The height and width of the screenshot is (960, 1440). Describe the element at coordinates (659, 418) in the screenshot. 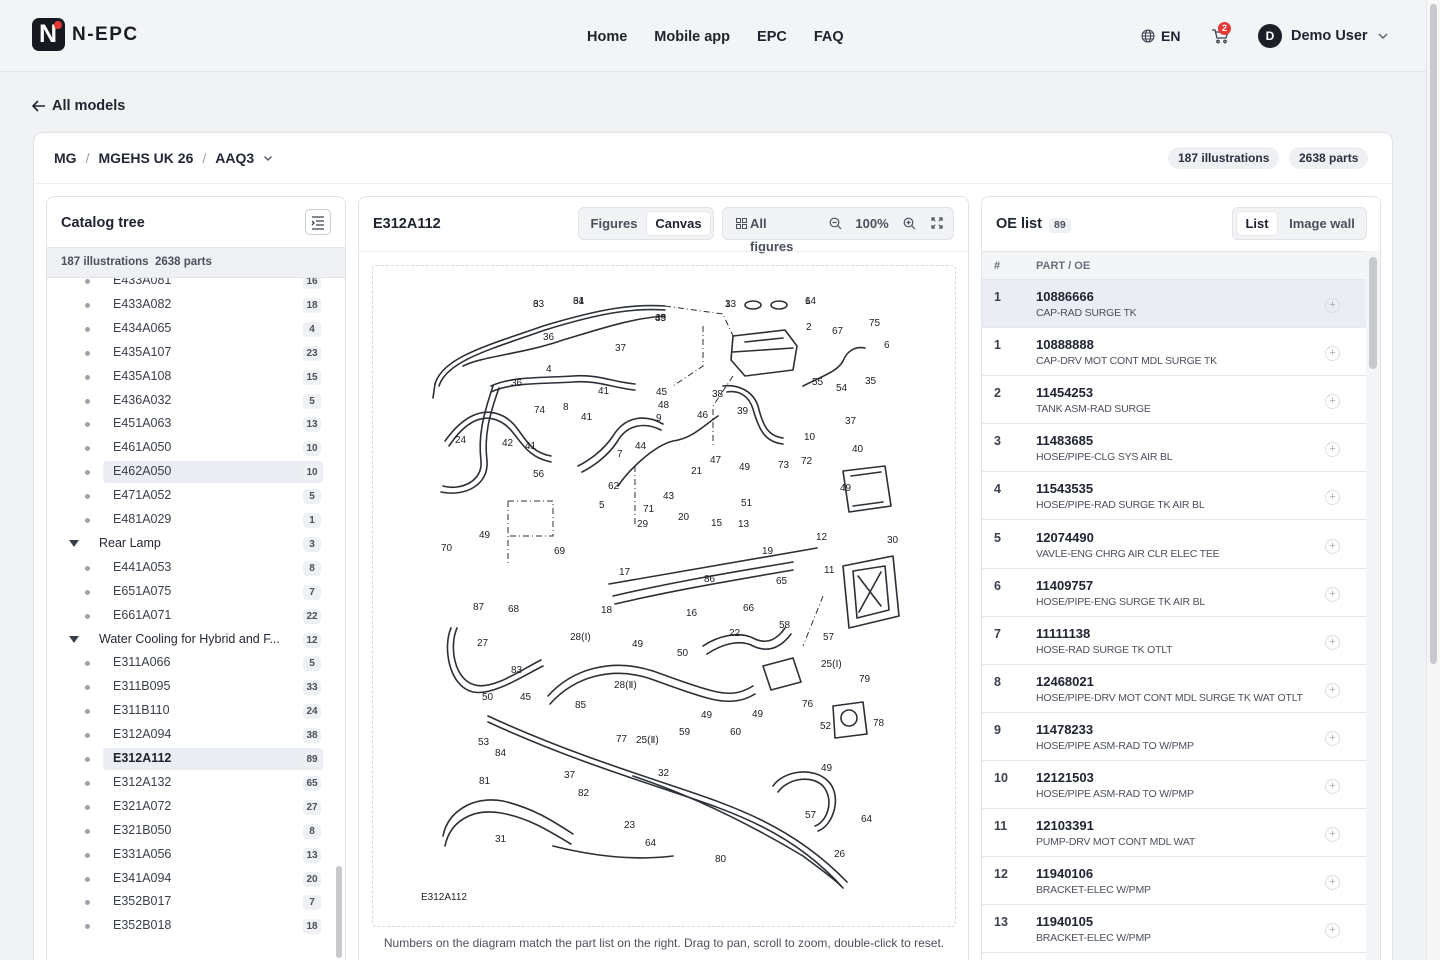

I see `diagram-callout: 9` at that location.